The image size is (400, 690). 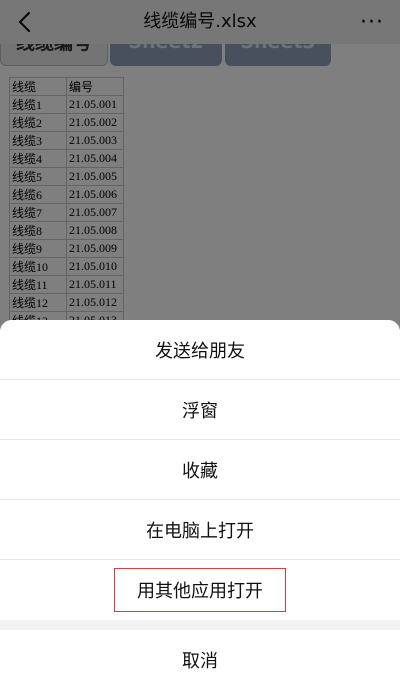 I want to click on floating-window-button: 浮窗, so click(x=200, y=410).